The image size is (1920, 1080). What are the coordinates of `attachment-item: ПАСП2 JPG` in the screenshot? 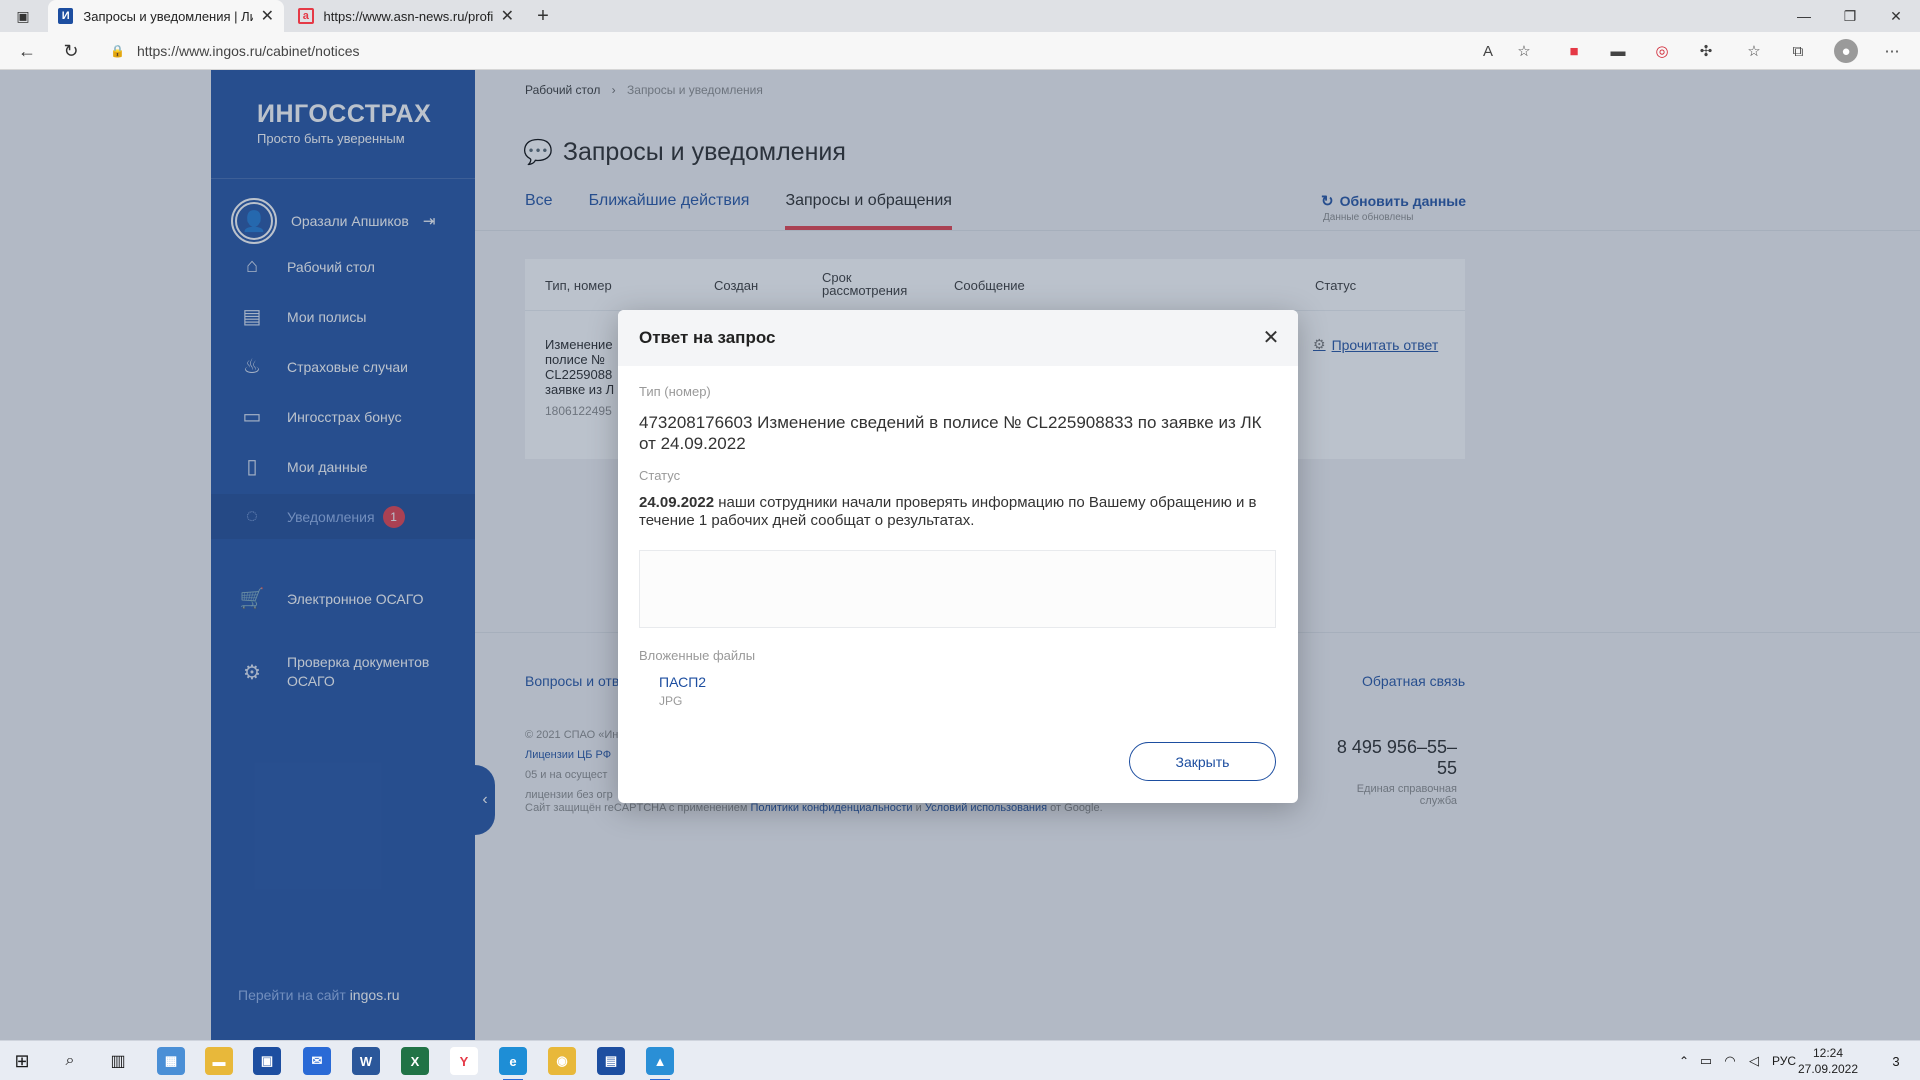 It's located at (682, 691).